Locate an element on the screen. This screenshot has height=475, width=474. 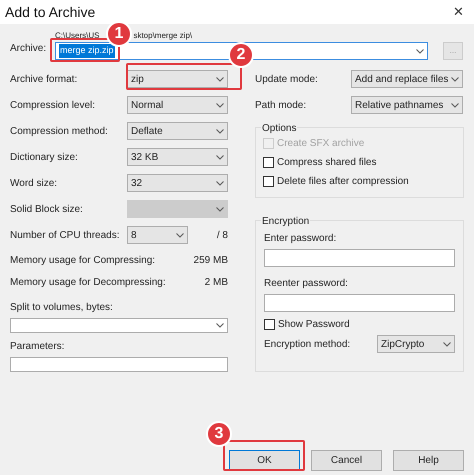
field-label: Compression method: is located at coordinates (59, 131).